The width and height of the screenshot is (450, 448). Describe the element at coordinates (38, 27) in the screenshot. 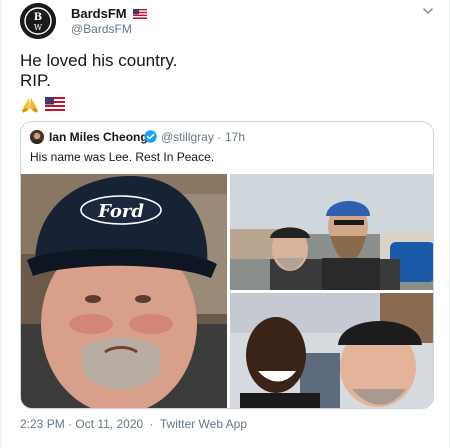

I see `svg-text: W` at that location.